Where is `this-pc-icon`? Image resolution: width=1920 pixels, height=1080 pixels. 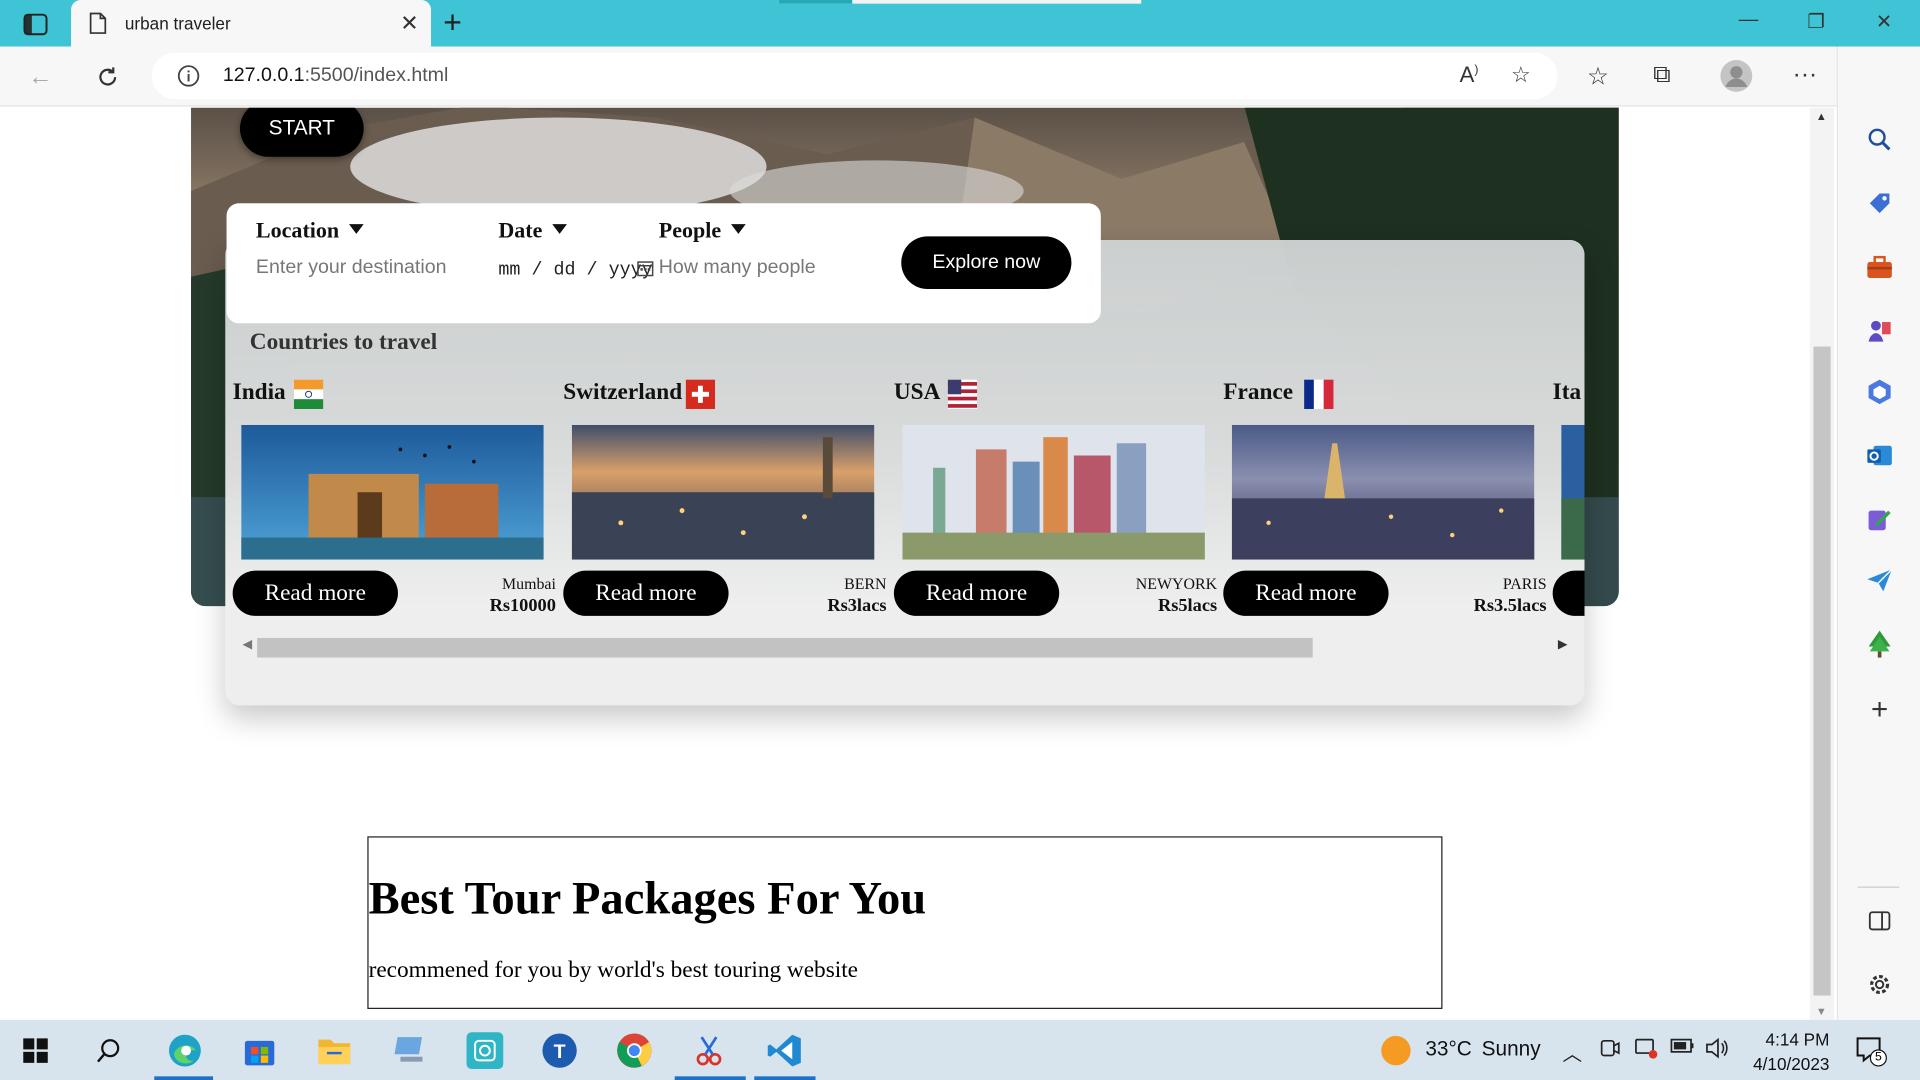
this-pc-icon is located at coordinates (410, 1050).